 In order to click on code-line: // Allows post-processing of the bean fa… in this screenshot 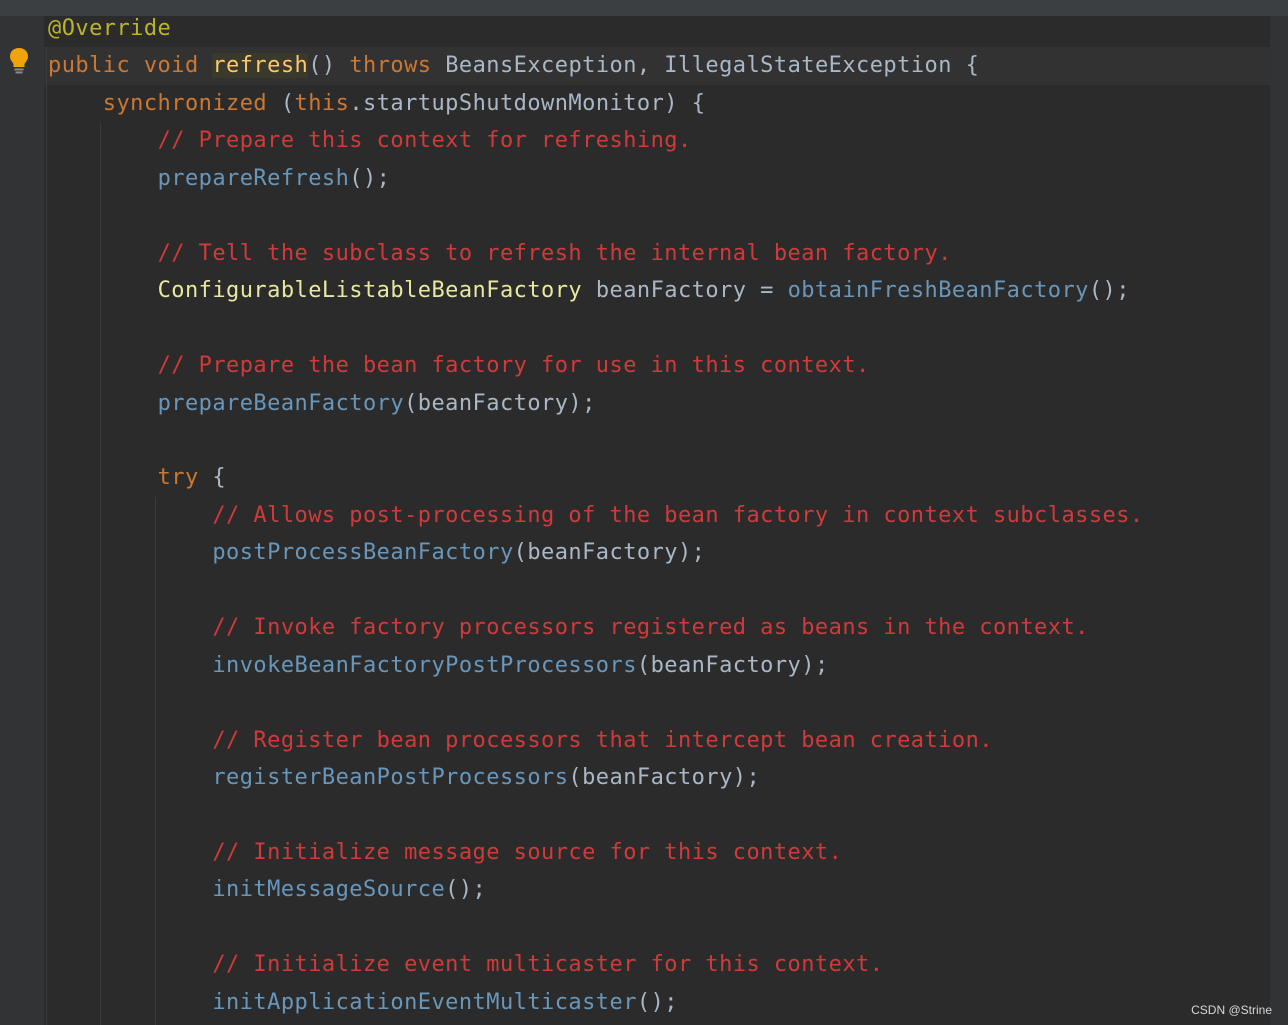, I will do `click(596, 516)`.